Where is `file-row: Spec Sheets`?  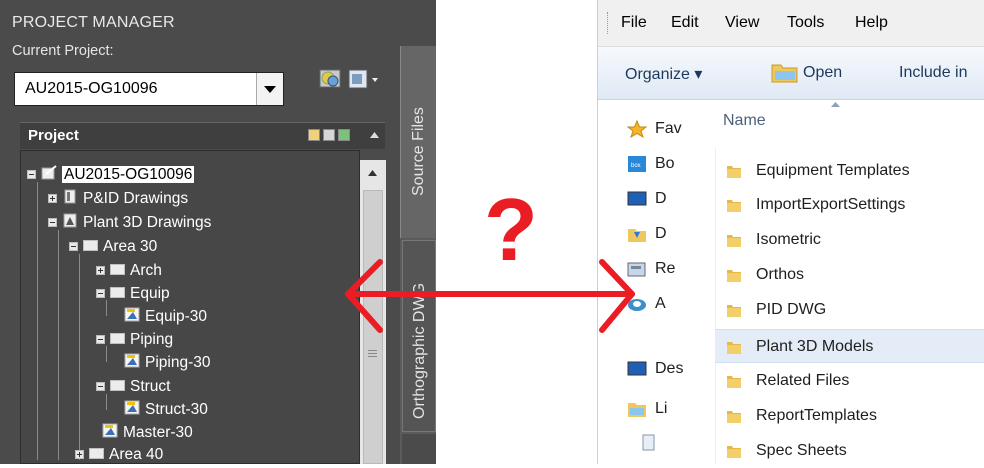
file-row: Spec Sheets is located at coordinates (849, 451).